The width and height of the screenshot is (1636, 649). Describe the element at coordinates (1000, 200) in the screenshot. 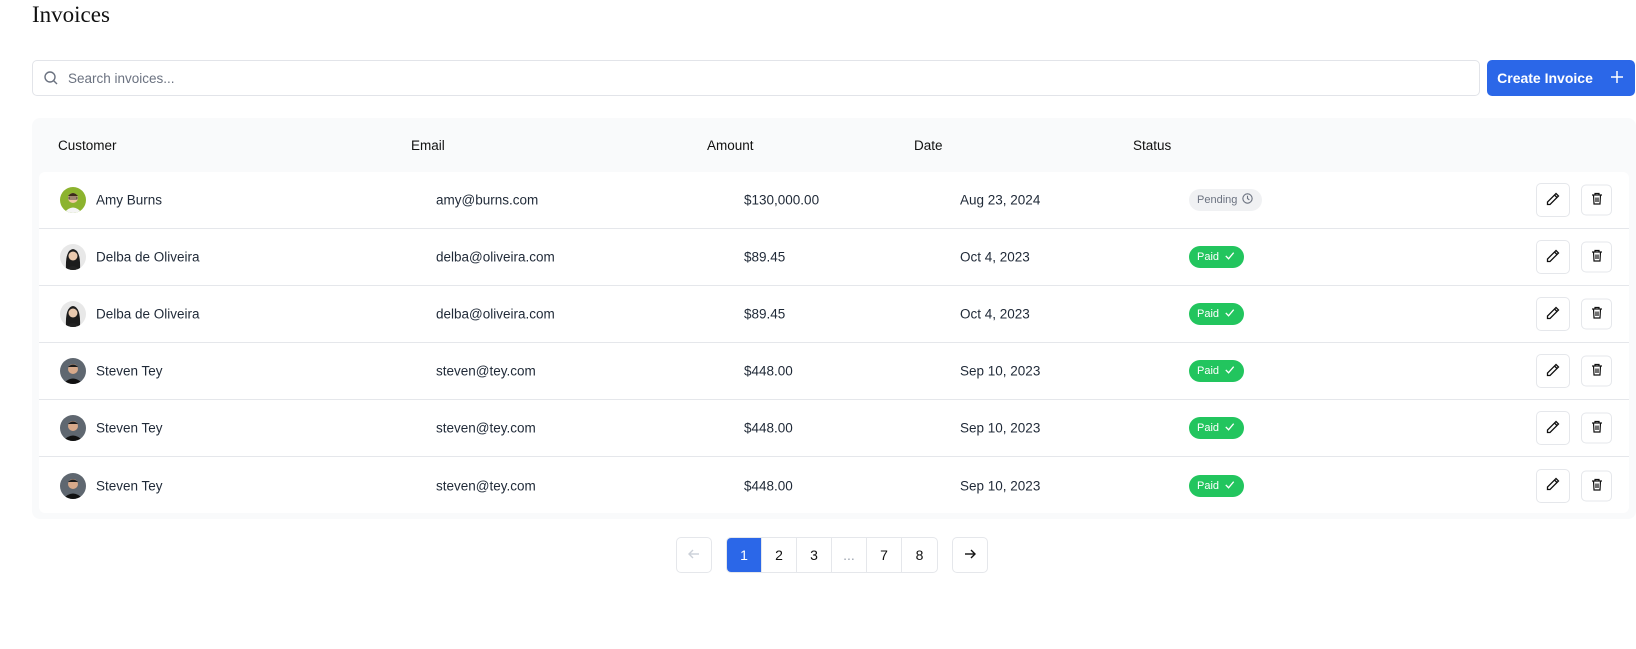

I see `invoice-date: Aug 23, 2024` at that location.